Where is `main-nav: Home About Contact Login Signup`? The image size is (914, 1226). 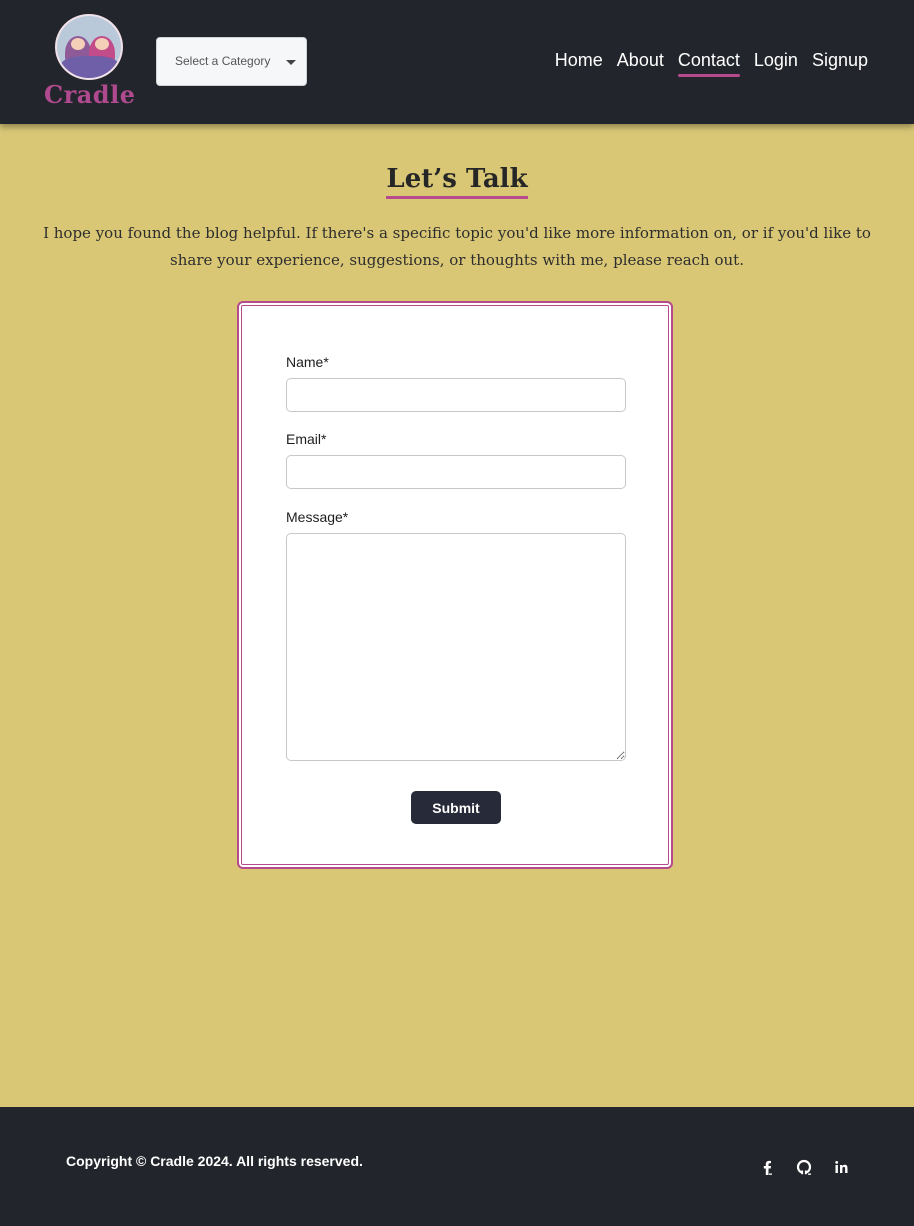
main-nav: Home About Contact Login Signup is located at coordinates (711, 63).